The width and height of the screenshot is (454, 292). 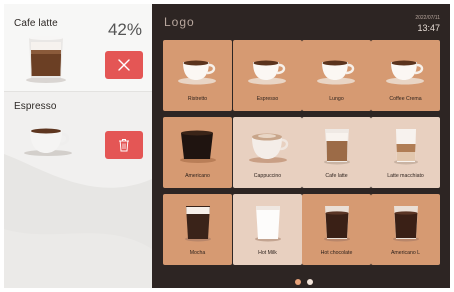 What do you see at coordinates (198, 226) in the screenshot?
I see `mocha-cup-icon` at bounding box center [198, 226].